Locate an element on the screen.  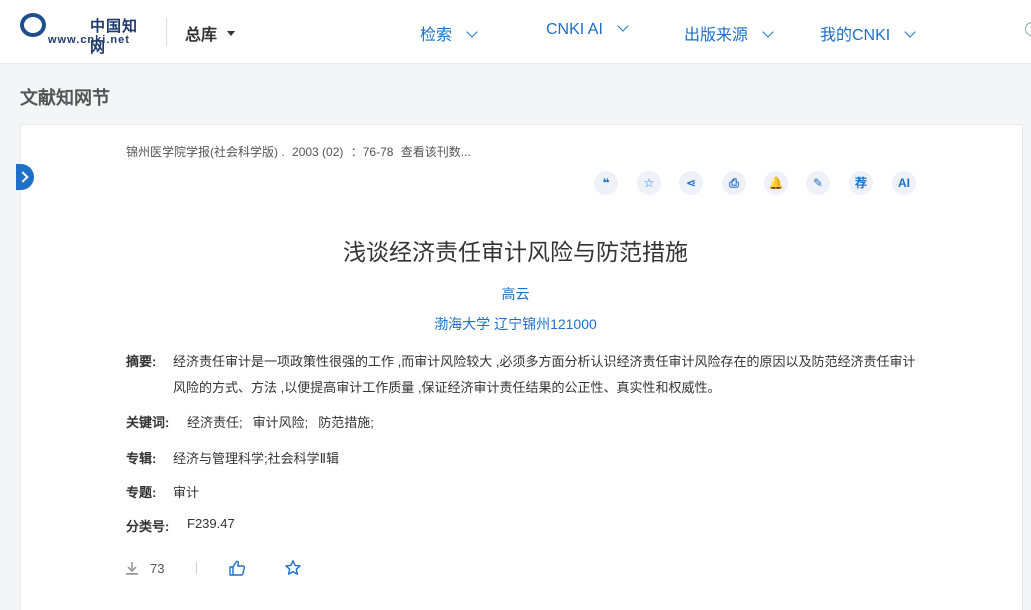
series-label: 专辑: is located at coordinates (141, 458).